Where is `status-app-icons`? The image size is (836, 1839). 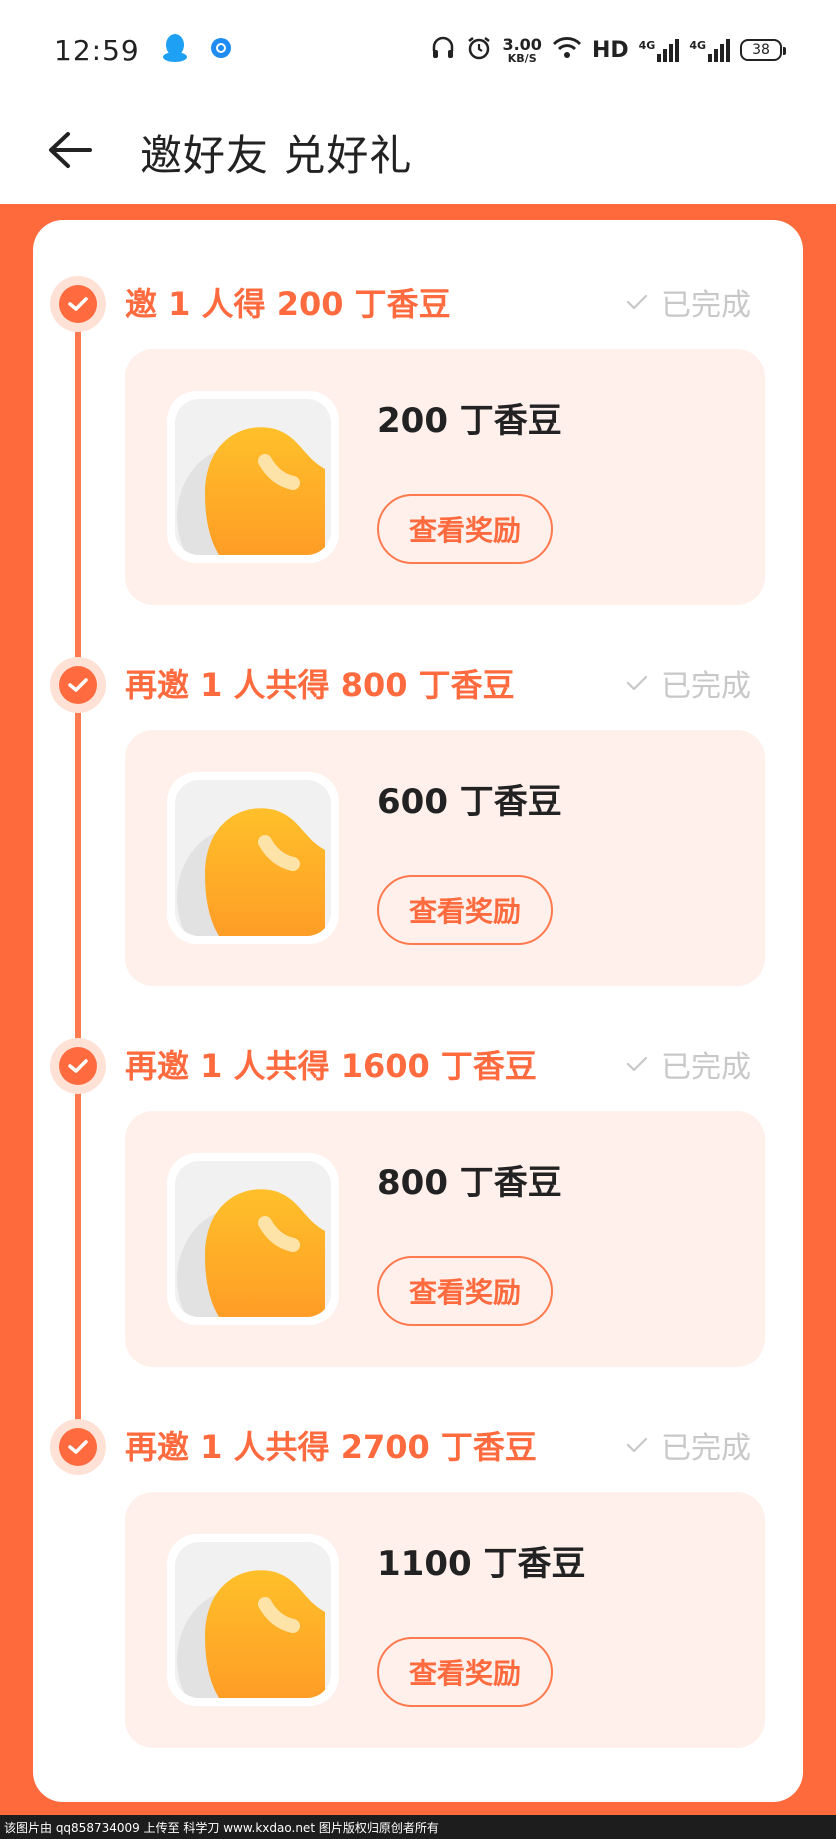 status-app-icons is located at coordinates (197, 50).